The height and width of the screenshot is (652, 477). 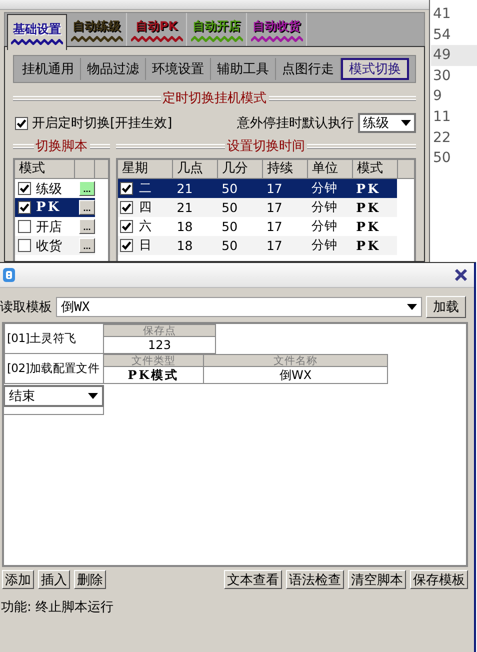 I want to click on tab: 自动练级, so click(x=97, y=29).